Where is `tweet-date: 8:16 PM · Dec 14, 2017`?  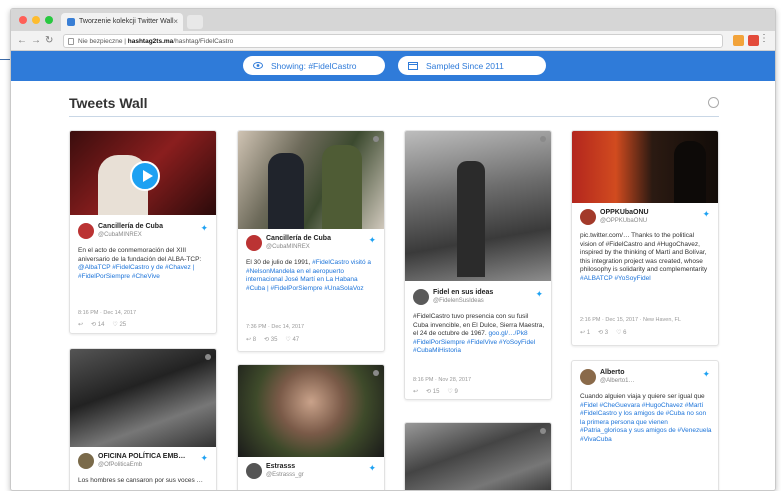
tweet-date: 8:16 PM · Dec 14, 2017 is located at coordinates (107, 313).